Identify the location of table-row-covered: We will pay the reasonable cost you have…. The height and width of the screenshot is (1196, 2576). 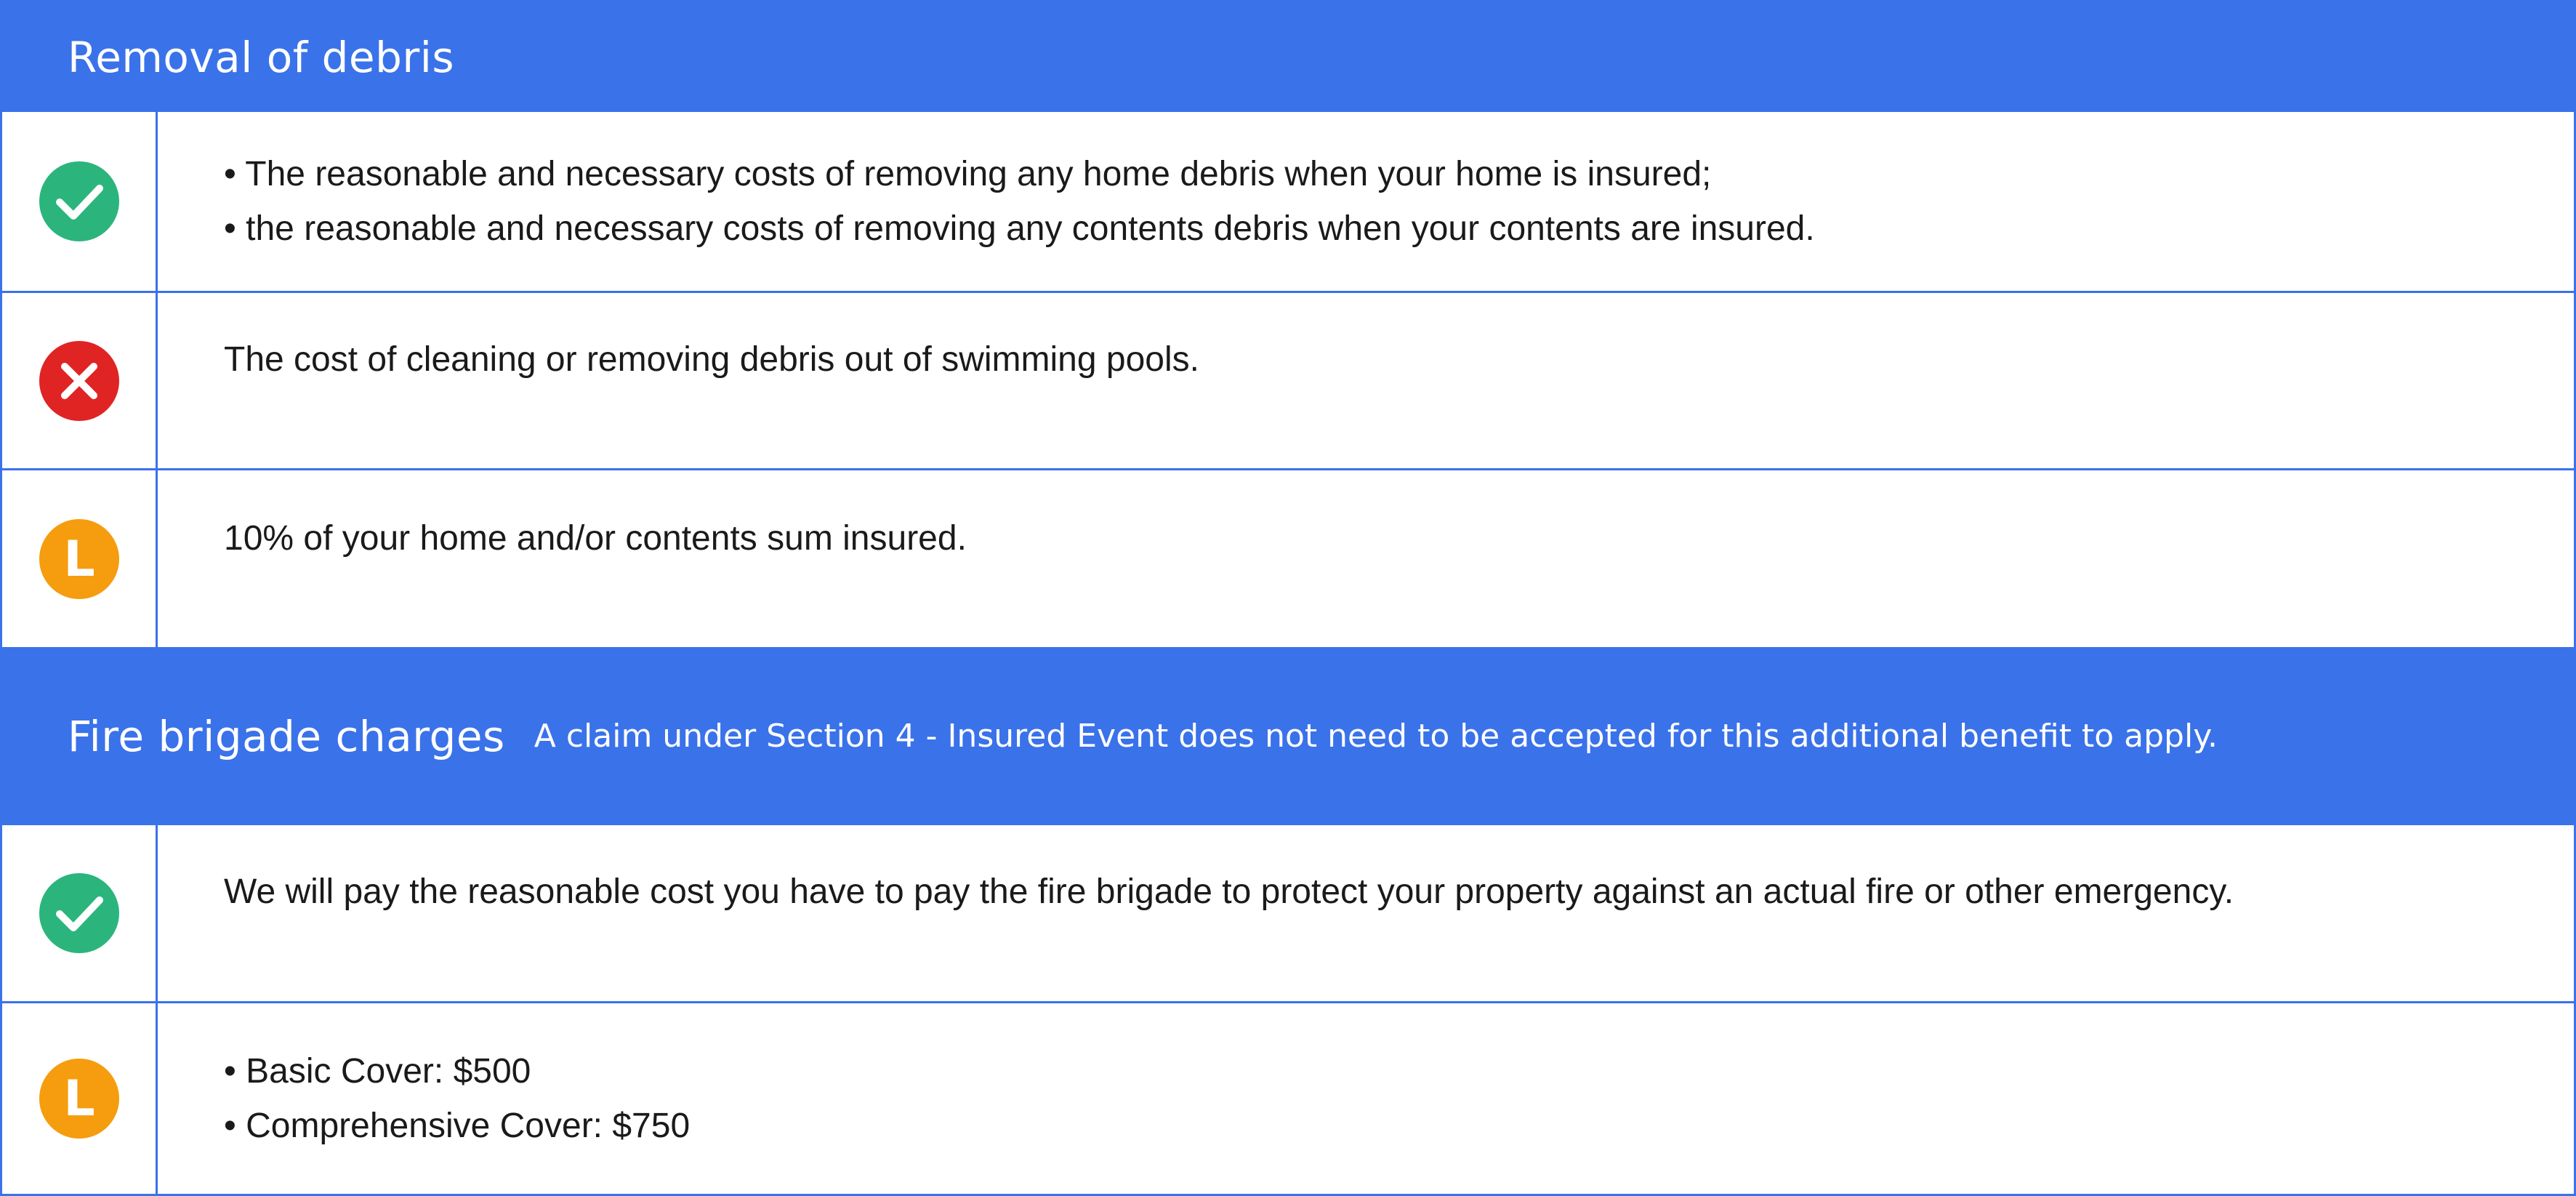
(1288, 913).